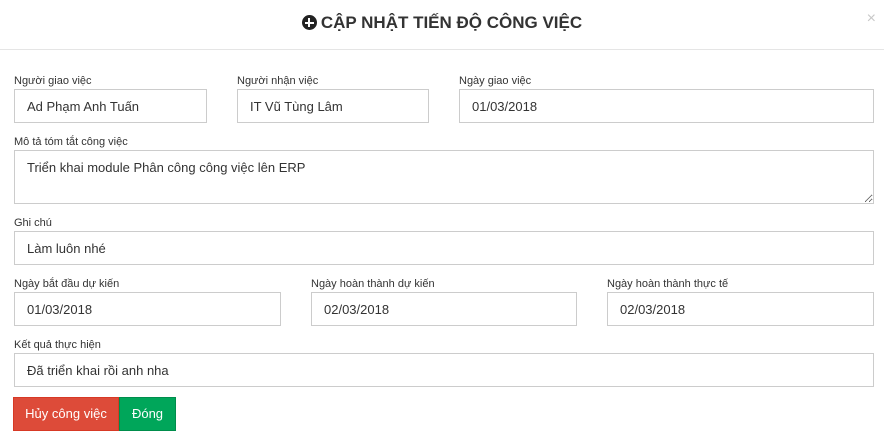 This screenshot has width=884, height=441. I want to click on assign-date-field, so click(666, 106).